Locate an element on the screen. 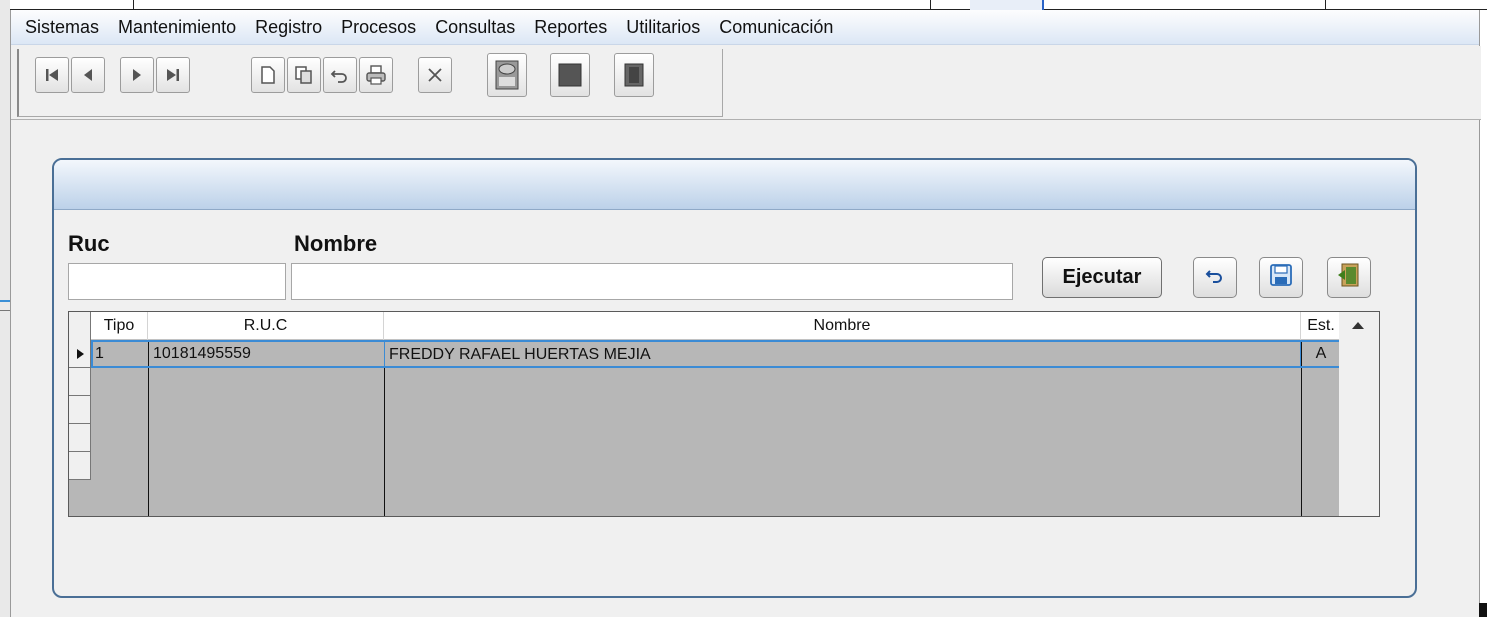 The height and width of the screenshot is (617, 1487). grid-scrollbar is located at coordinates (1359, 414).